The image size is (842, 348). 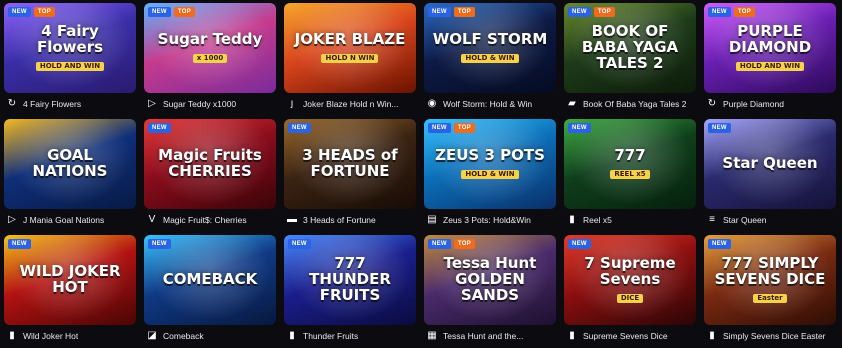 What do you see at coordinates (774, 336) in the screenshot?
I see `game-title: Simply Sevens Dice Easter` at bounding box center [774, 336].